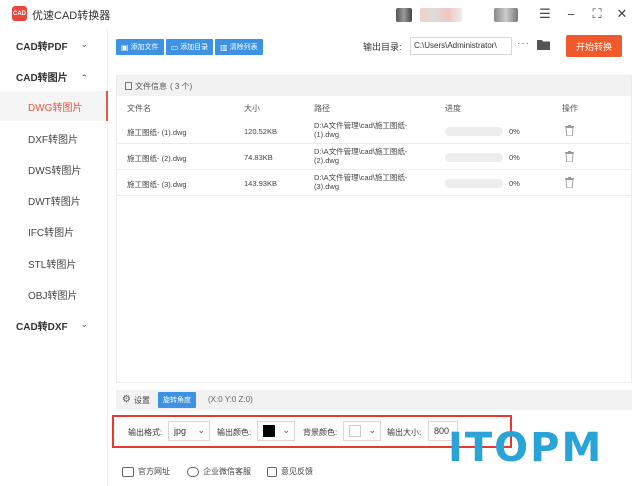 This screenshot has height=486, width=640. I want to click on monitor-icon, so click(128, 471).